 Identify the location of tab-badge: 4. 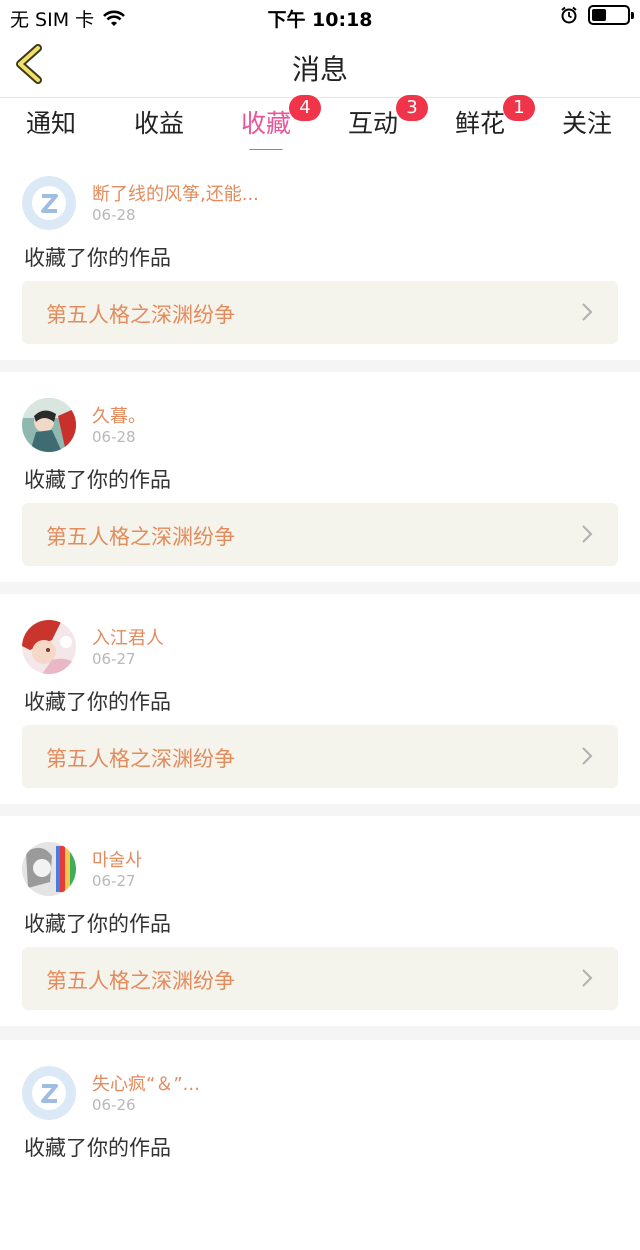
(305, 108).